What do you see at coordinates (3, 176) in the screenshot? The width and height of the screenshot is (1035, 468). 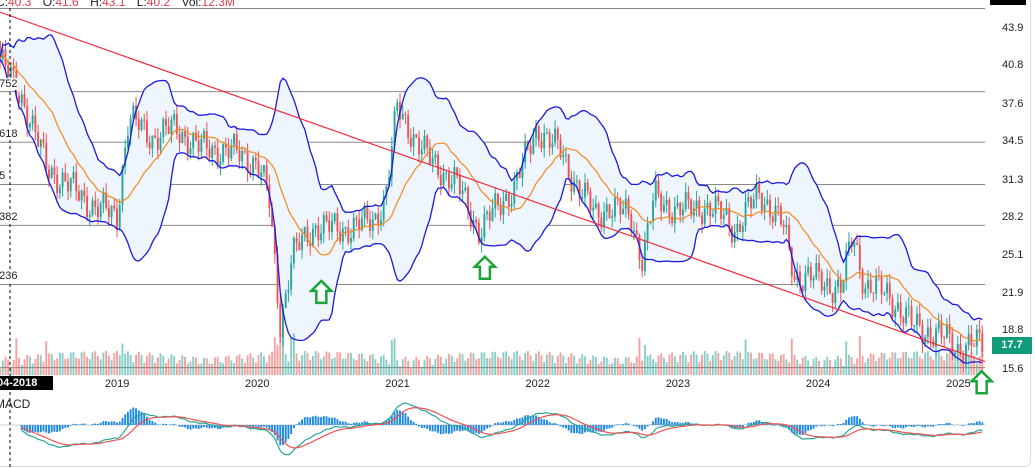 I see `fib-level-label: 0.5` at bounding box center [3, 176].